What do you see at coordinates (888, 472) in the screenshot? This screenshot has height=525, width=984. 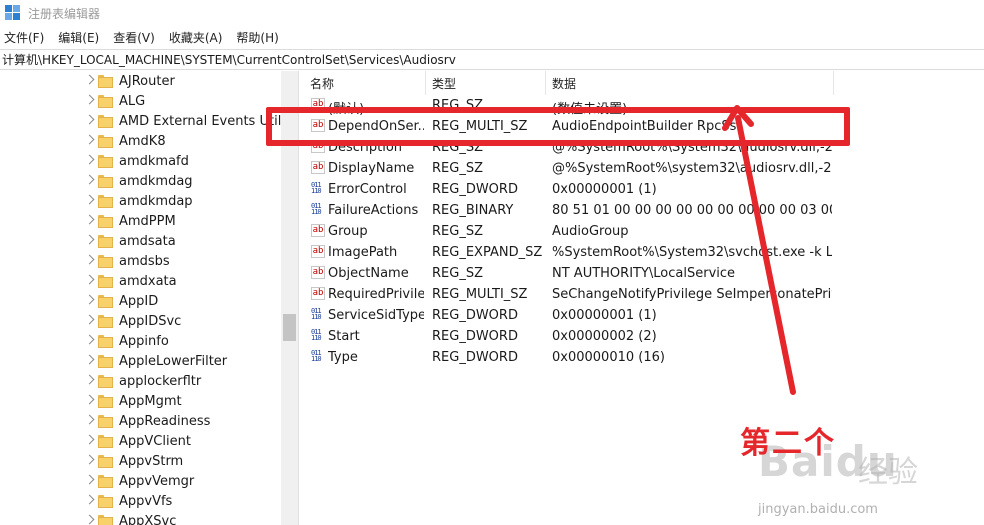 I see `watermark-suffix: 经验` at bounding box center [888, 472].